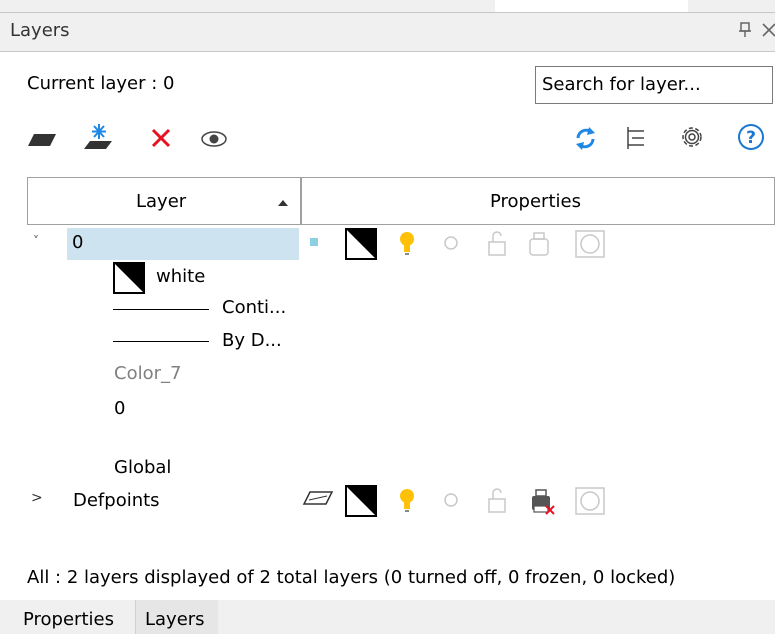 Image resolution: width=775 pixels, height=634 pixels. What do you see at coordinates (161, 309) in the screenshot?
I see `linetype-sample` at bounding box center [161, 309].